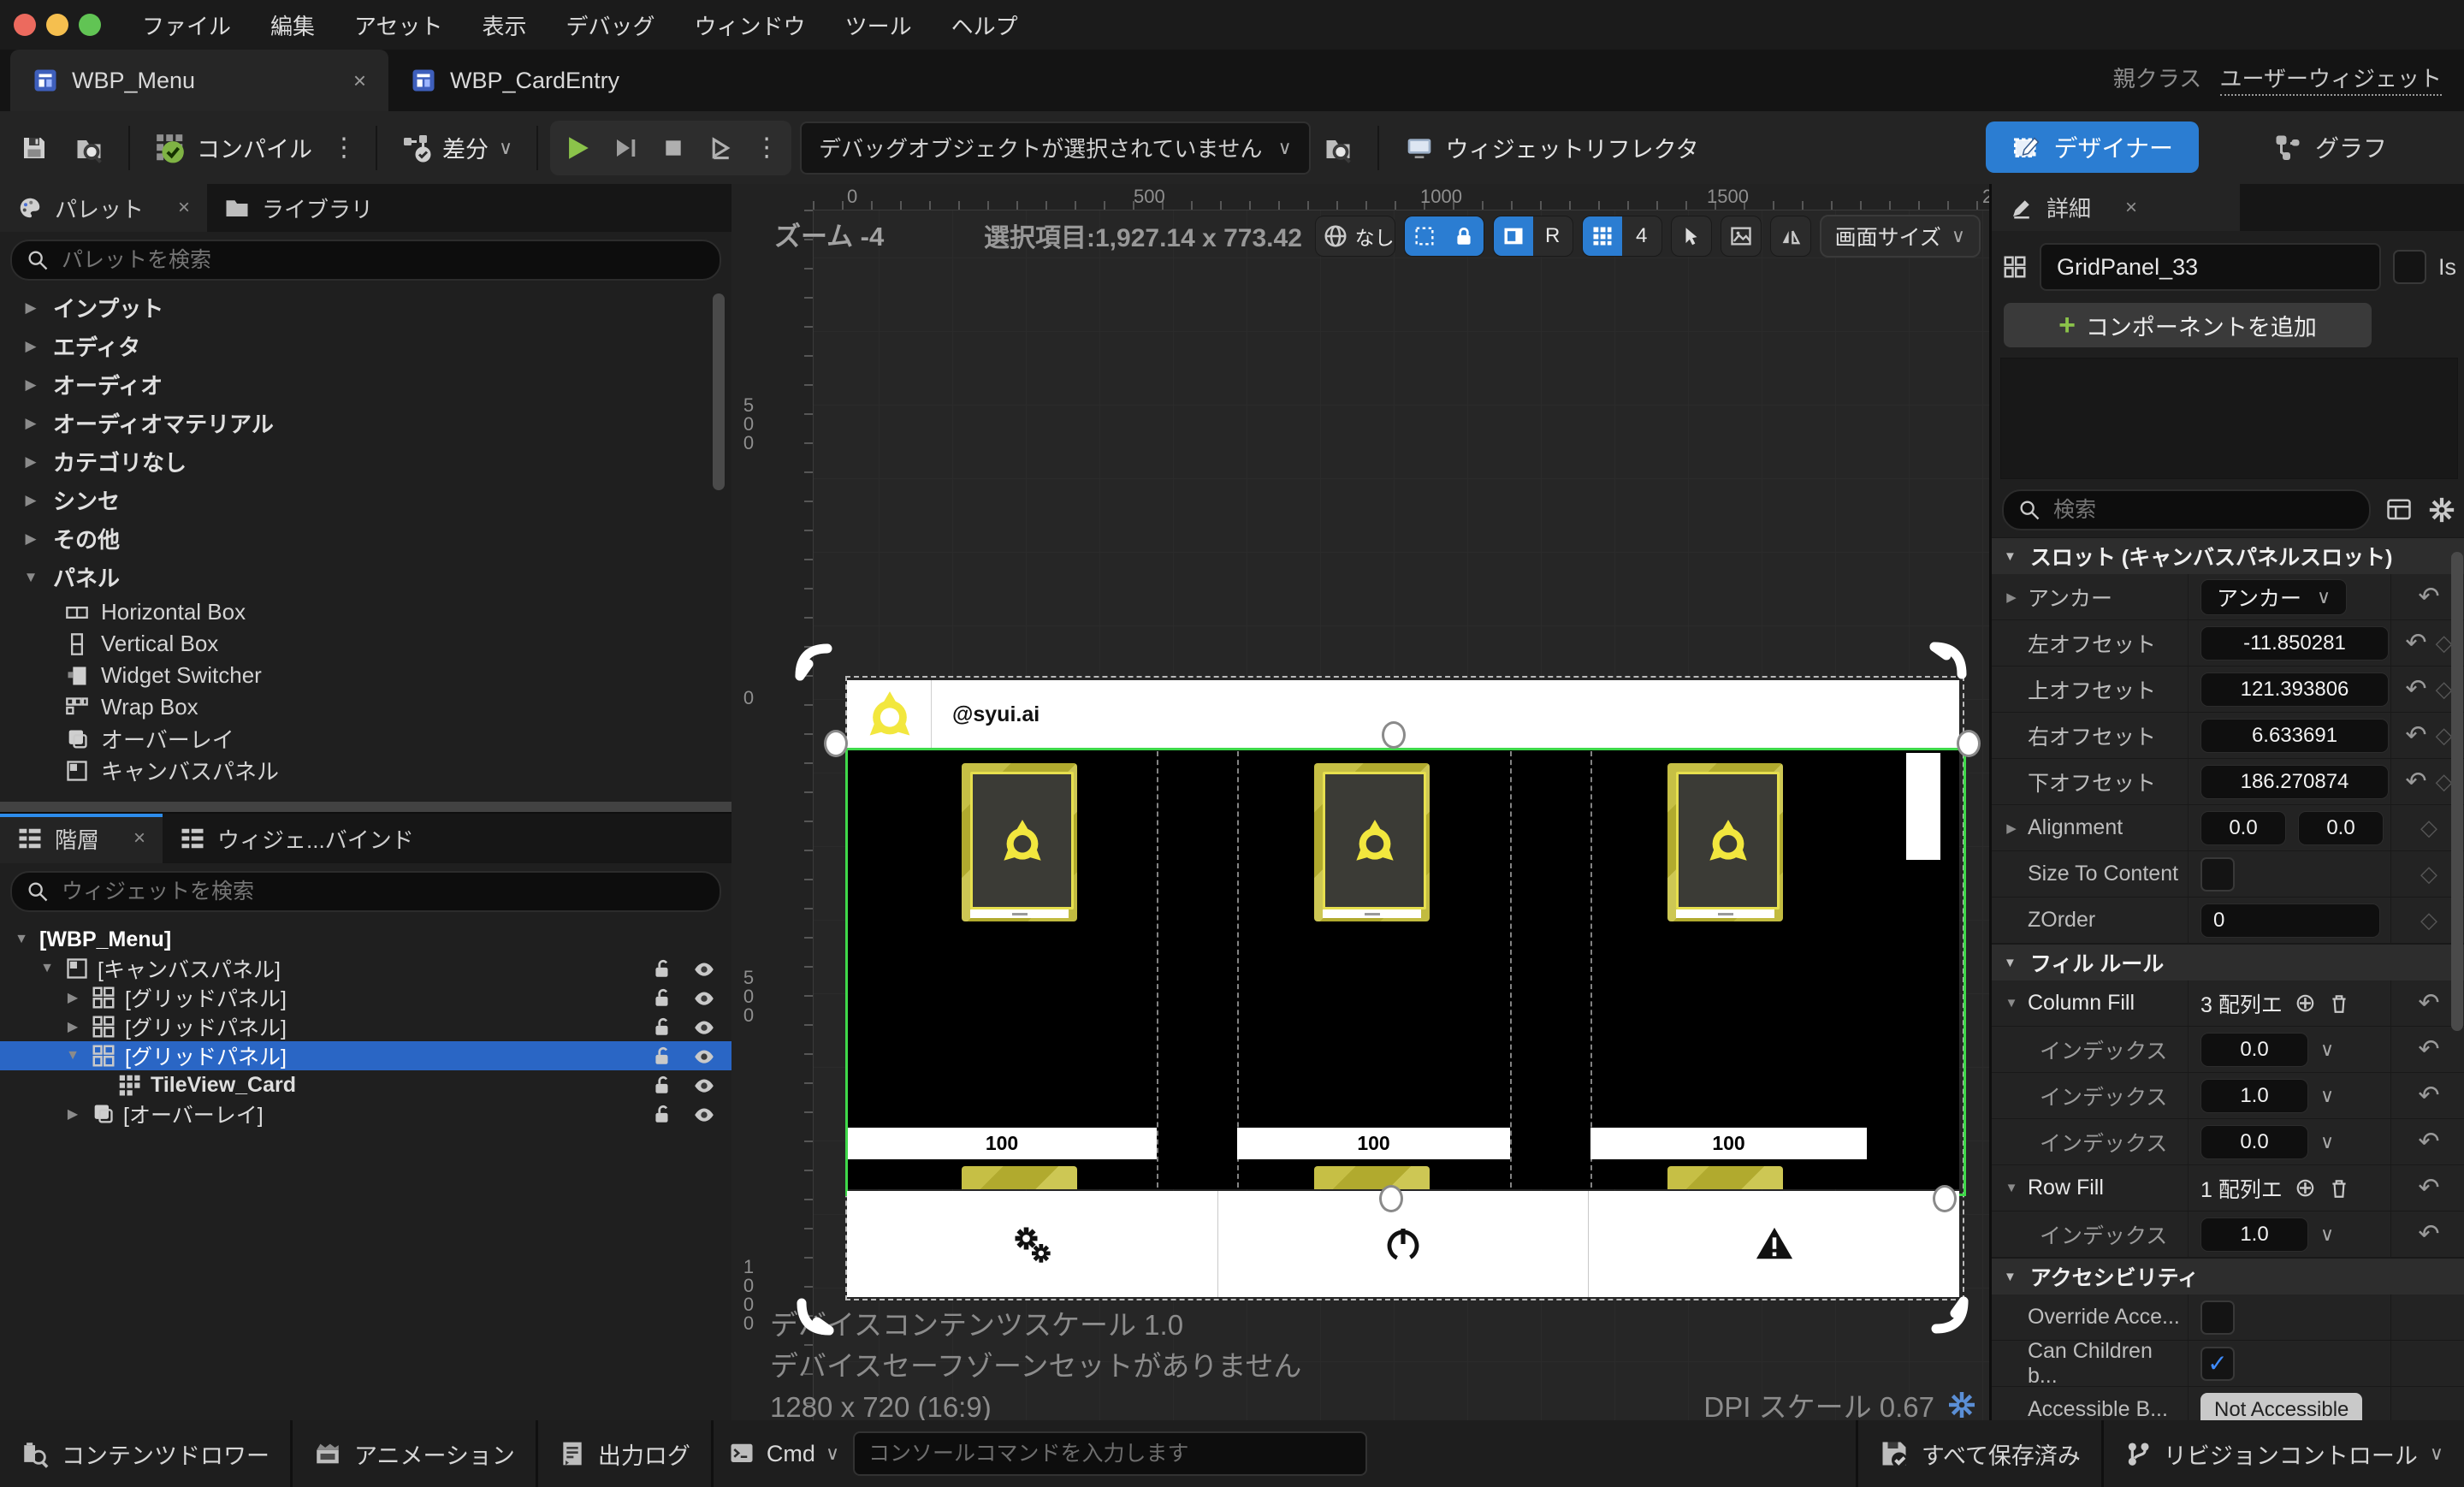 This screenshot has width=2464, height=1487. What do you see at coordinates (366, 968) in the screenshot?
I see `hierarchy-node: ▼ [キャンバスパネル]` at bounding box center [366, 968].